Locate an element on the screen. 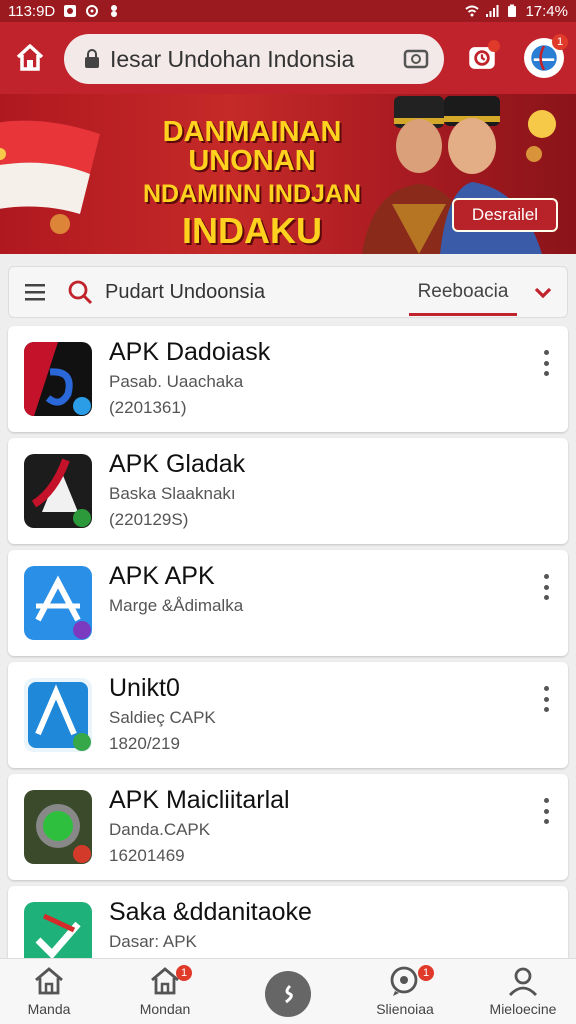  app-name: APK Dadoiask is located at coordinates (190, 352).